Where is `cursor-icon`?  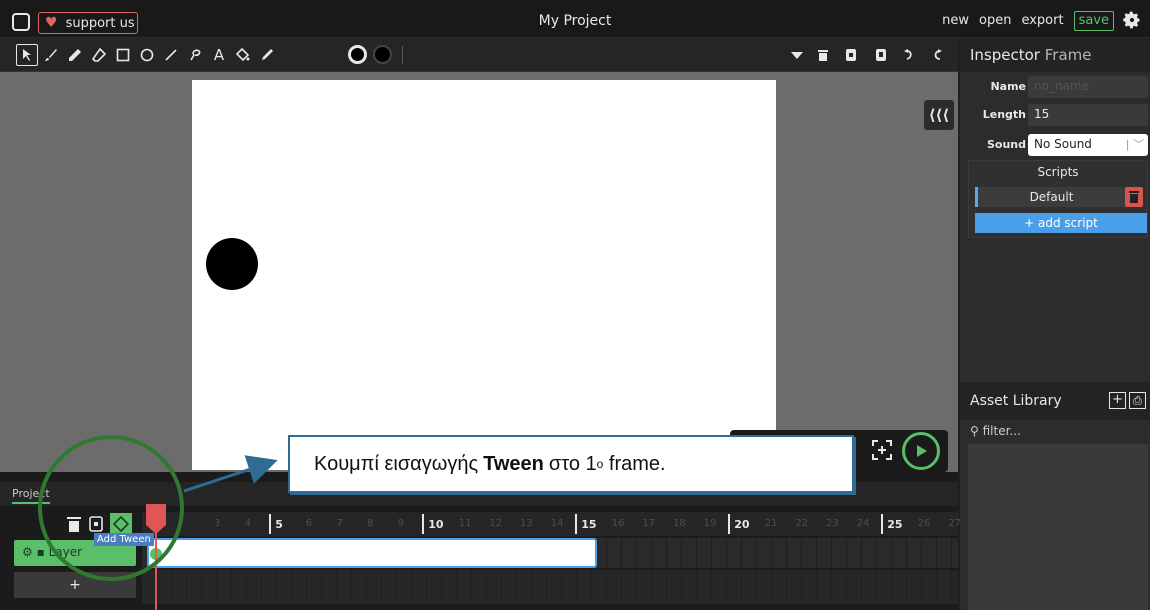 cursor-icon is located at coordinates (27, 55).